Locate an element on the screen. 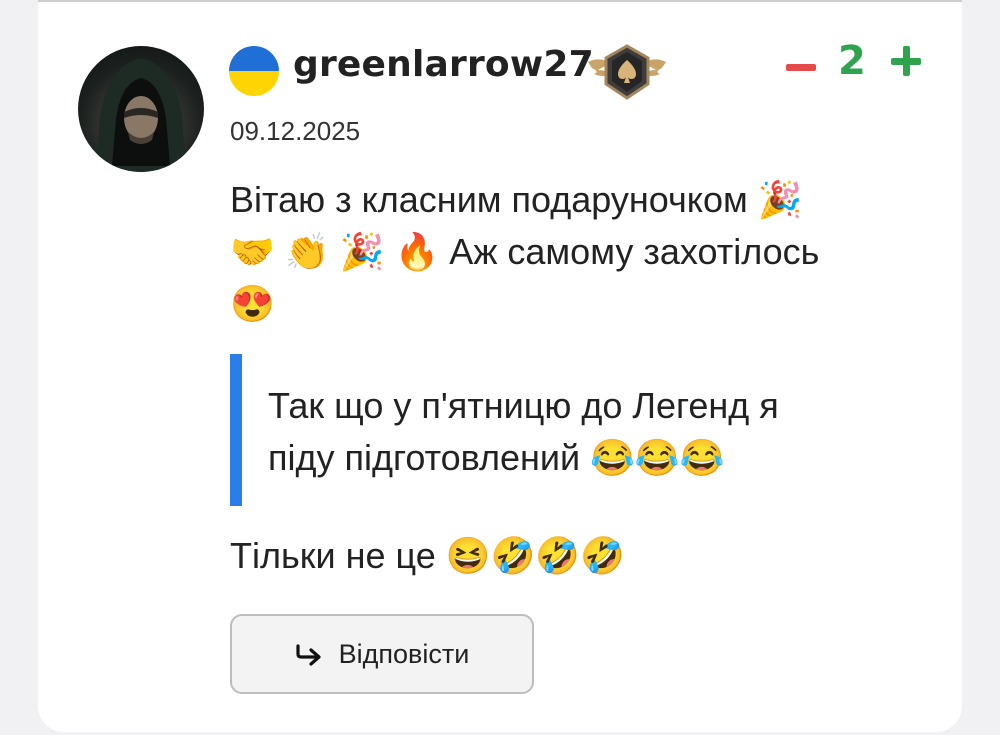 The width and height of the screenshot is (1000, 735). minus-icon is located at coordinates (801, 67).